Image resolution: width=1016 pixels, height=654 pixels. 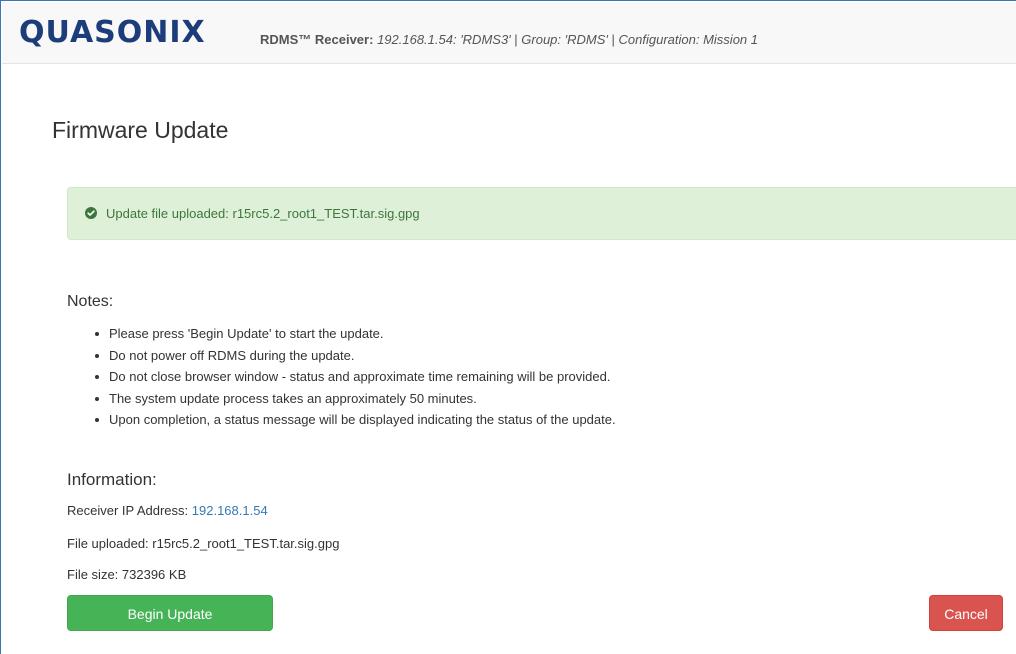 I want to click on configuration-value: Mission 1, so click(x=731, y=39).